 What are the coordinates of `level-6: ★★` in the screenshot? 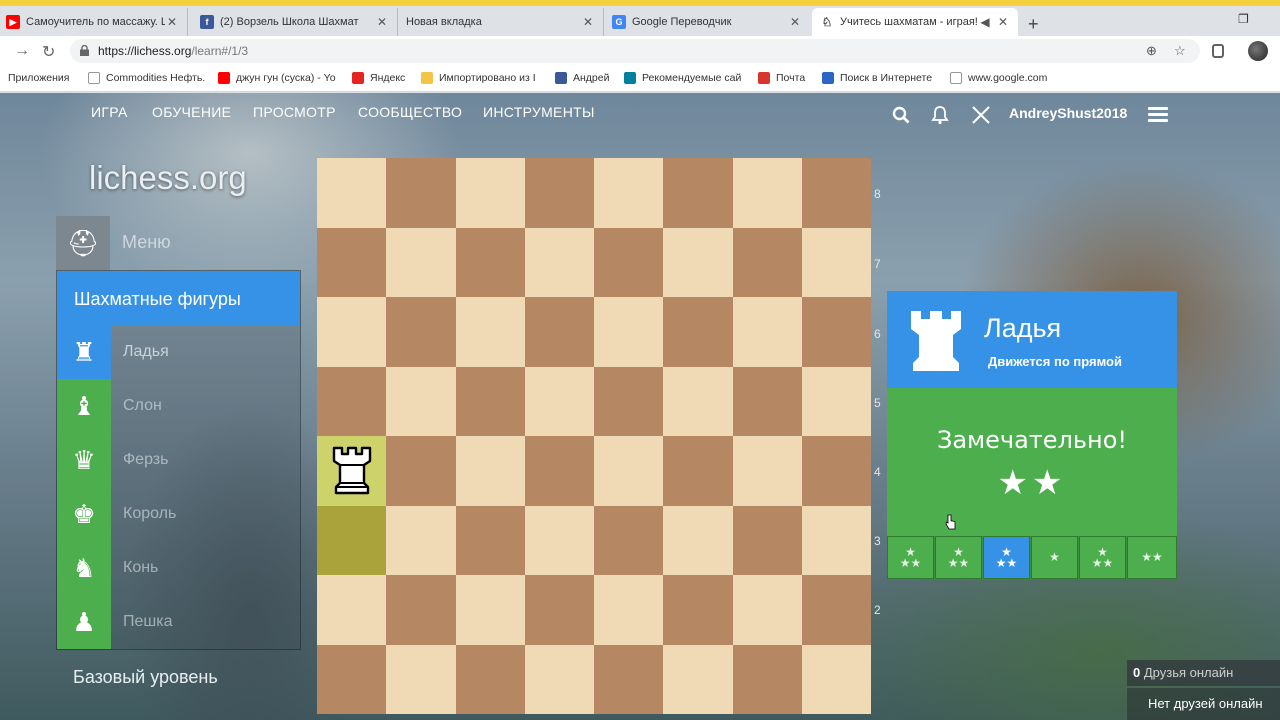 It's located at (1152, 557).